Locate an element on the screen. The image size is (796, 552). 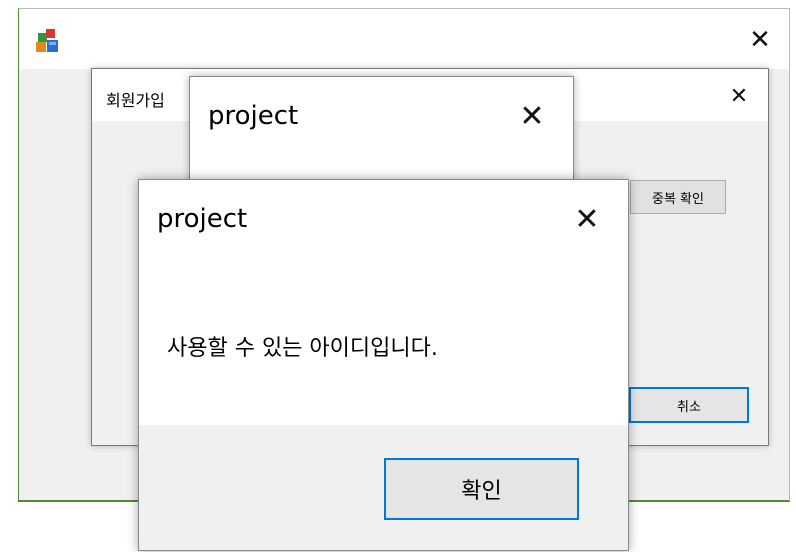
signup-window-title: 회원가입 is located at coordinates (135, 100).